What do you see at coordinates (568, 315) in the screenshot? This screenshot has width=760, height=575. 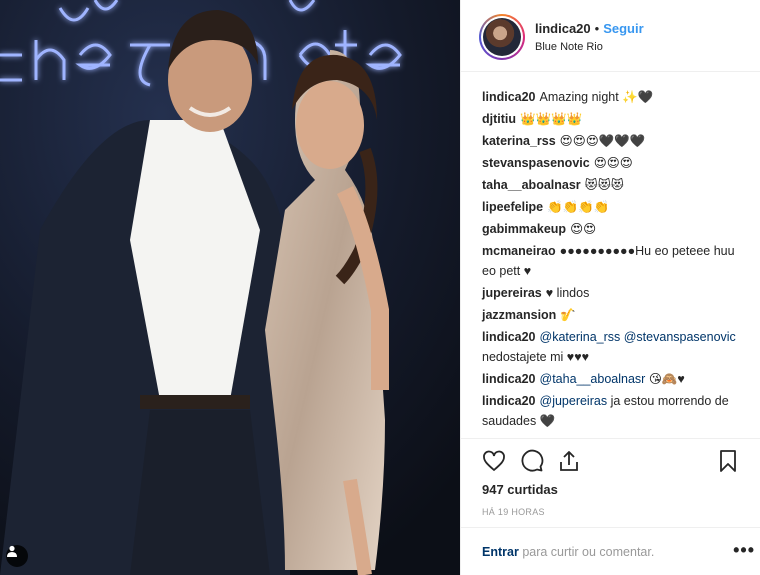 I see `comment-text: 🎷` at bounding box center [568, 315].